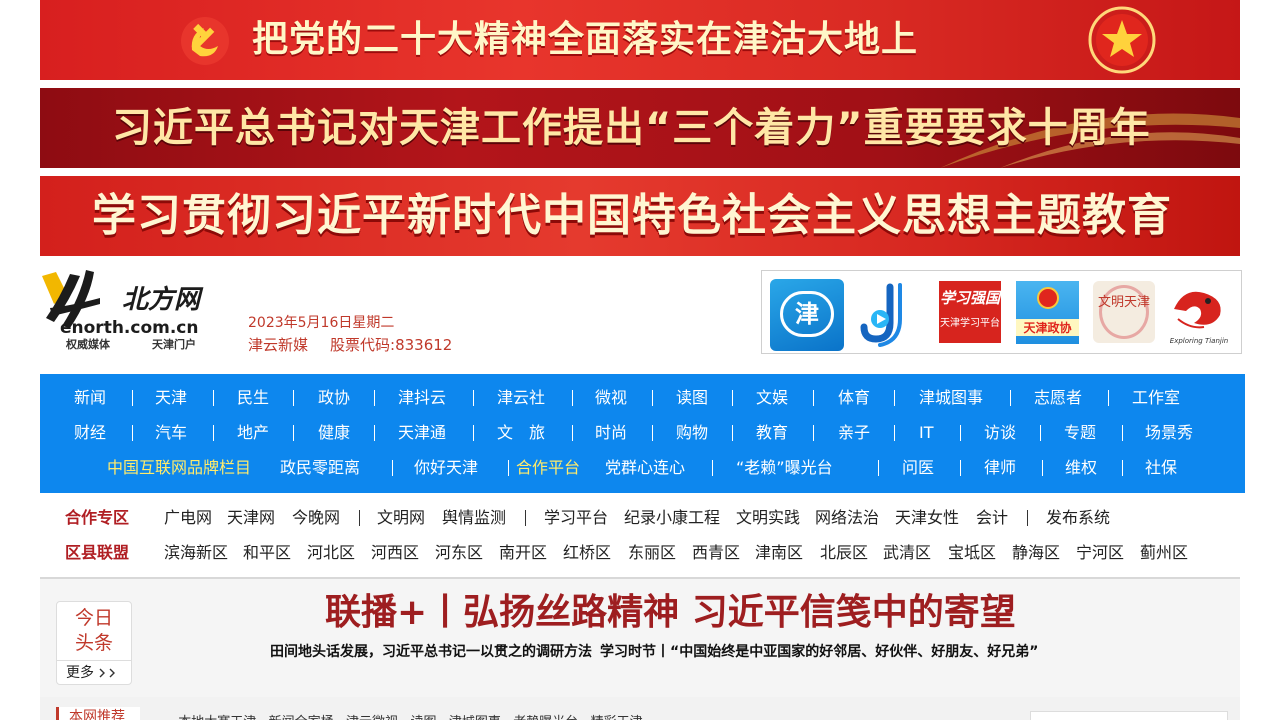 The image size is (1280, 720). I want to click on nav-item: 访谈, so click(1000, 432).